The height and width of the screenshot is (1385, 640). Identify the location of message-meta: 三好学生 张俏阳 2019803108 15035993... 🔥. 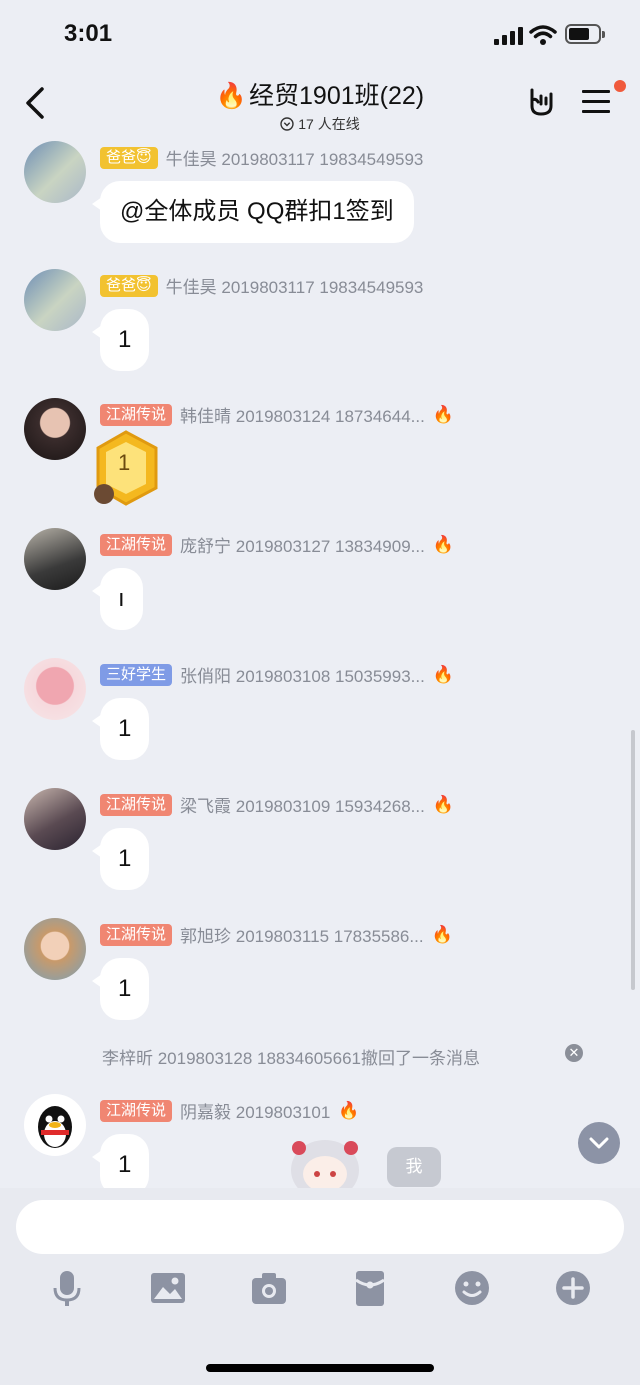
(277, 674).